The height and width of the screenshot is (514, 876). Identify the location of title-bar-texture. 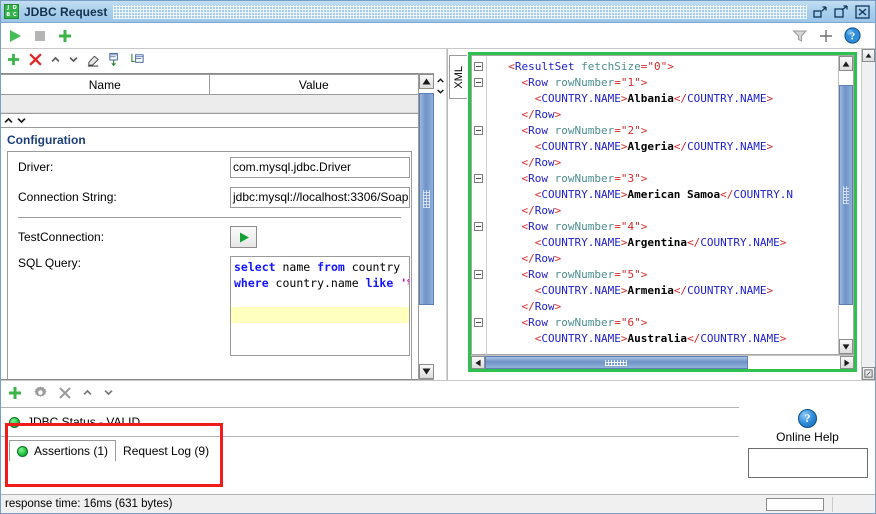
(460, 11).